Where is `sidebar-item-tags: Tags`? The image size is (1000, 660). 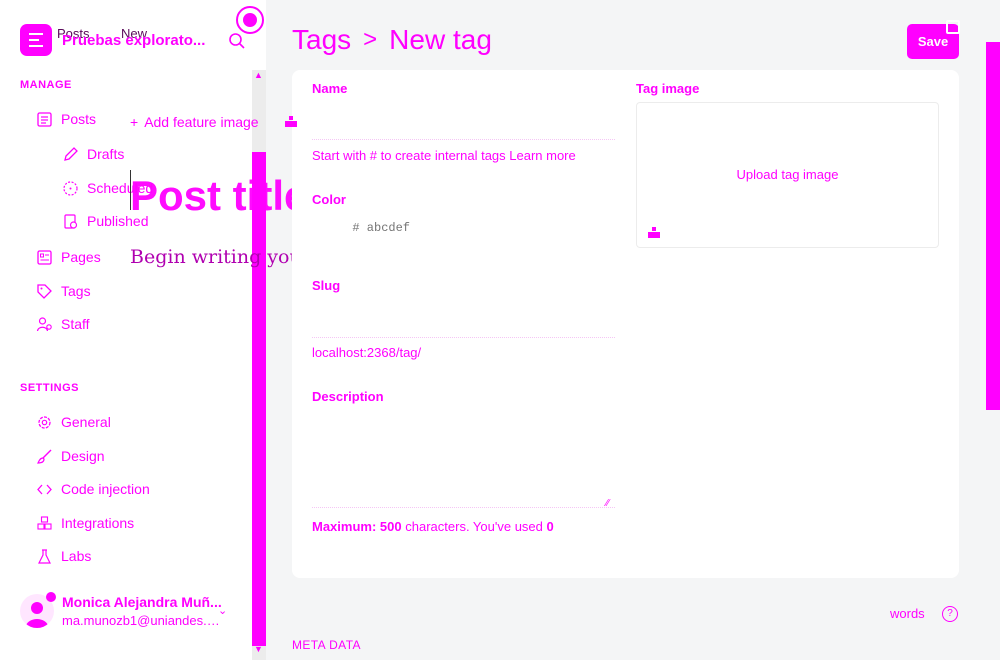
sidebar-item-tags: Tags is located at coordinates (63, 291).